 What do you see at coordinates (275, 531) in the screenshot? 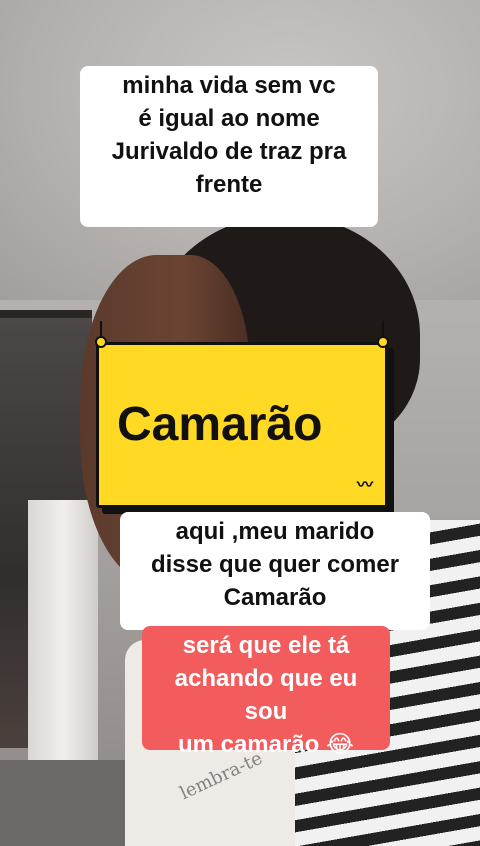
I see `caption-line: aqui ,meu marido` at bounding box center [275, 531].